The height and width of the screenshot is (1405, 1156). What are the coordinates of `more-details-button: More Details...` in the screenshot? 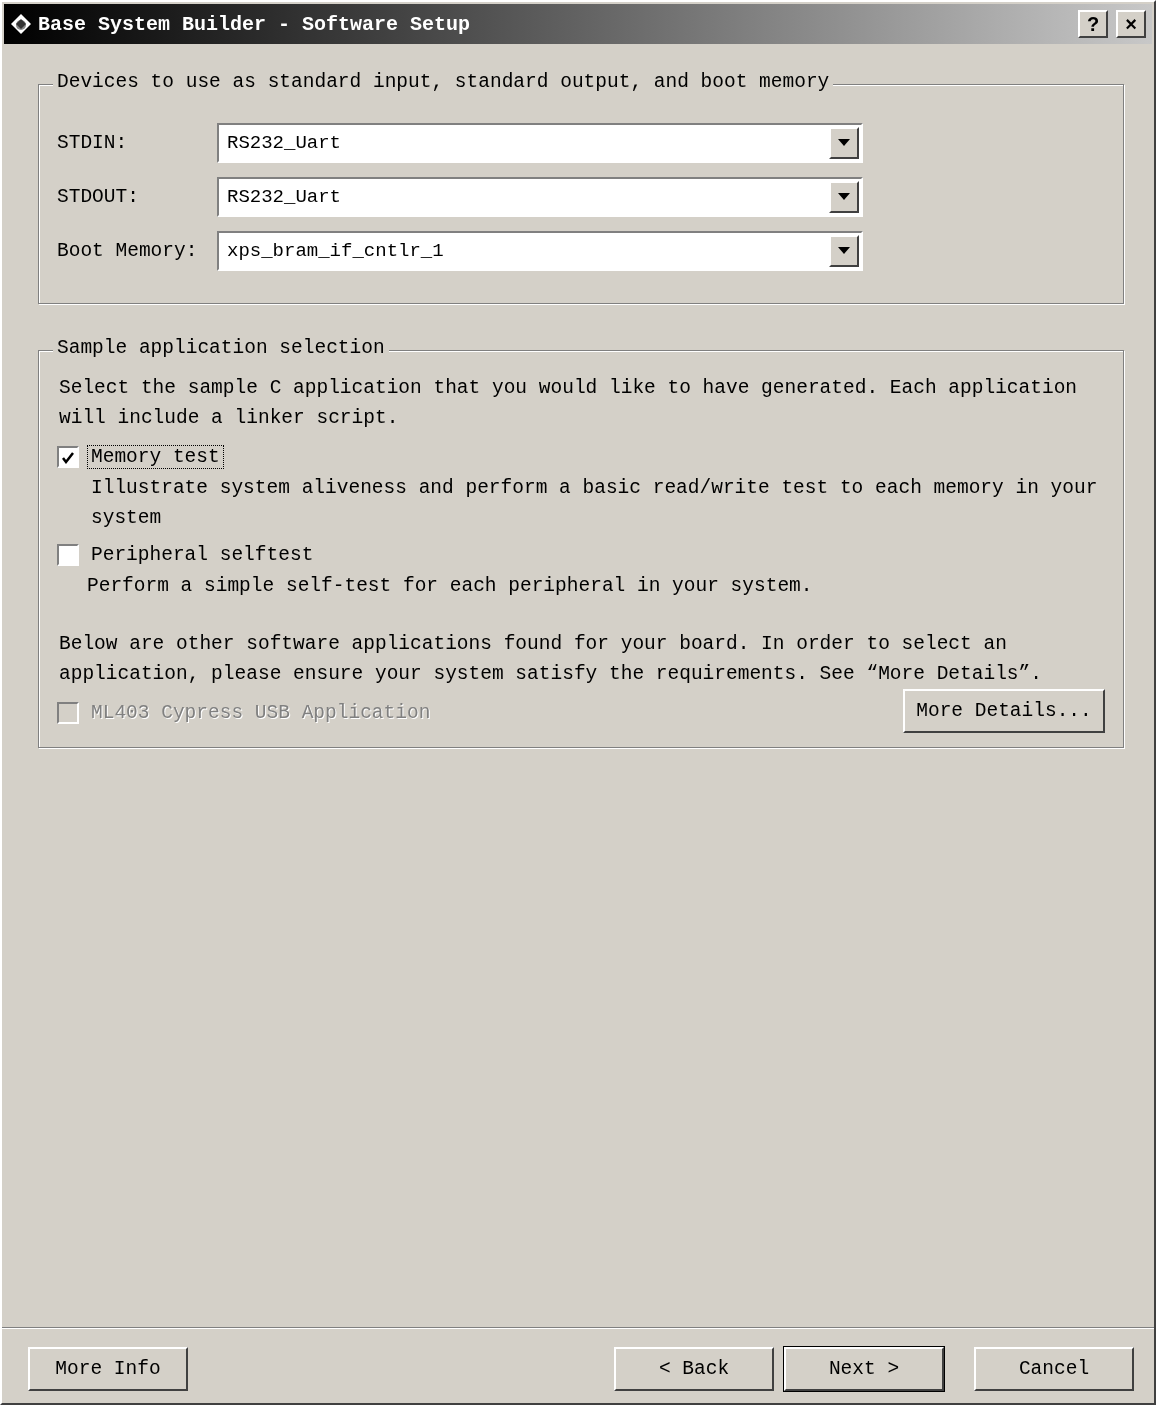 It's located at (1004, 711).